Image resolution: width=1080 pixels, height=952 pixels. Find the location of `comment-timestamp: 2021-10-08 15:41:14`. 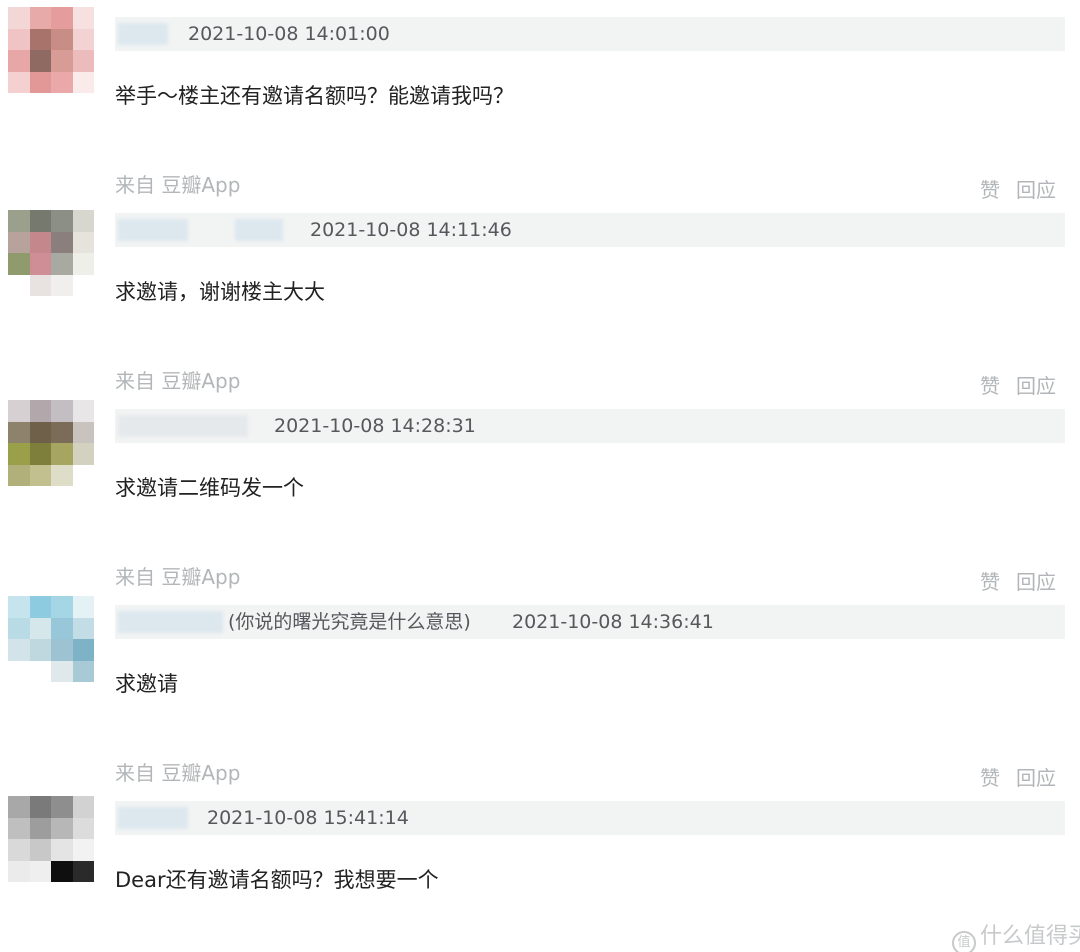

comment-timestamp: 2021-10-08 15:41:14 is located at coordinates (308, 818).